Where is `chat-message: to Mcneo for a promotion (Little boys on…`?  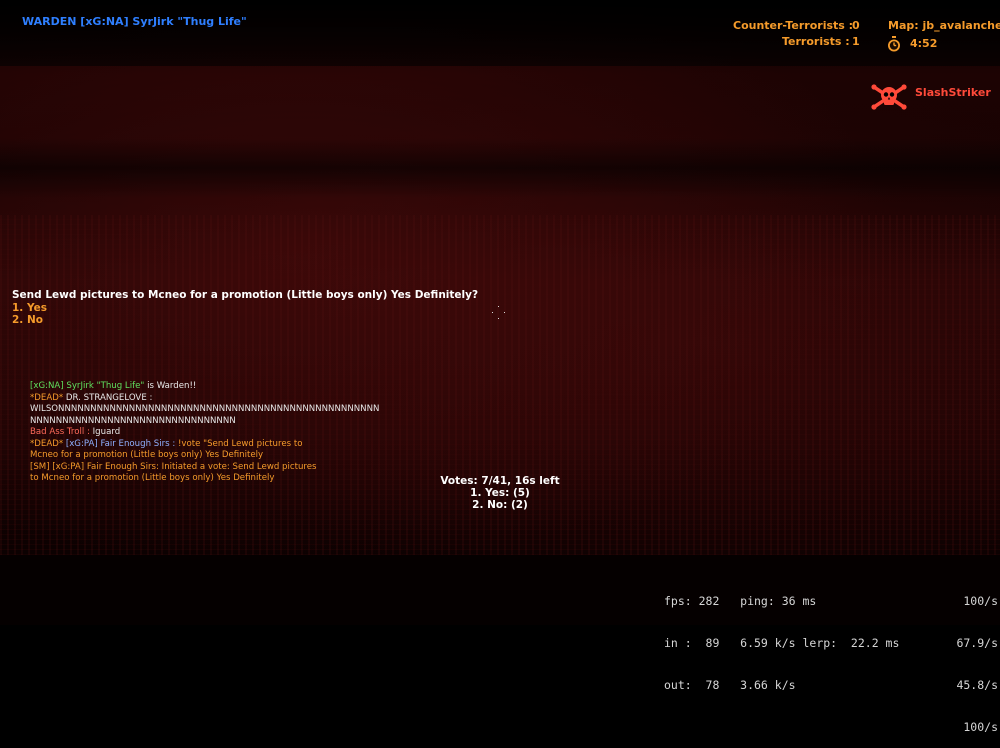 chat-message: to Mcneo for a promotion (Little boys on… is located at coordinates (152, 478).